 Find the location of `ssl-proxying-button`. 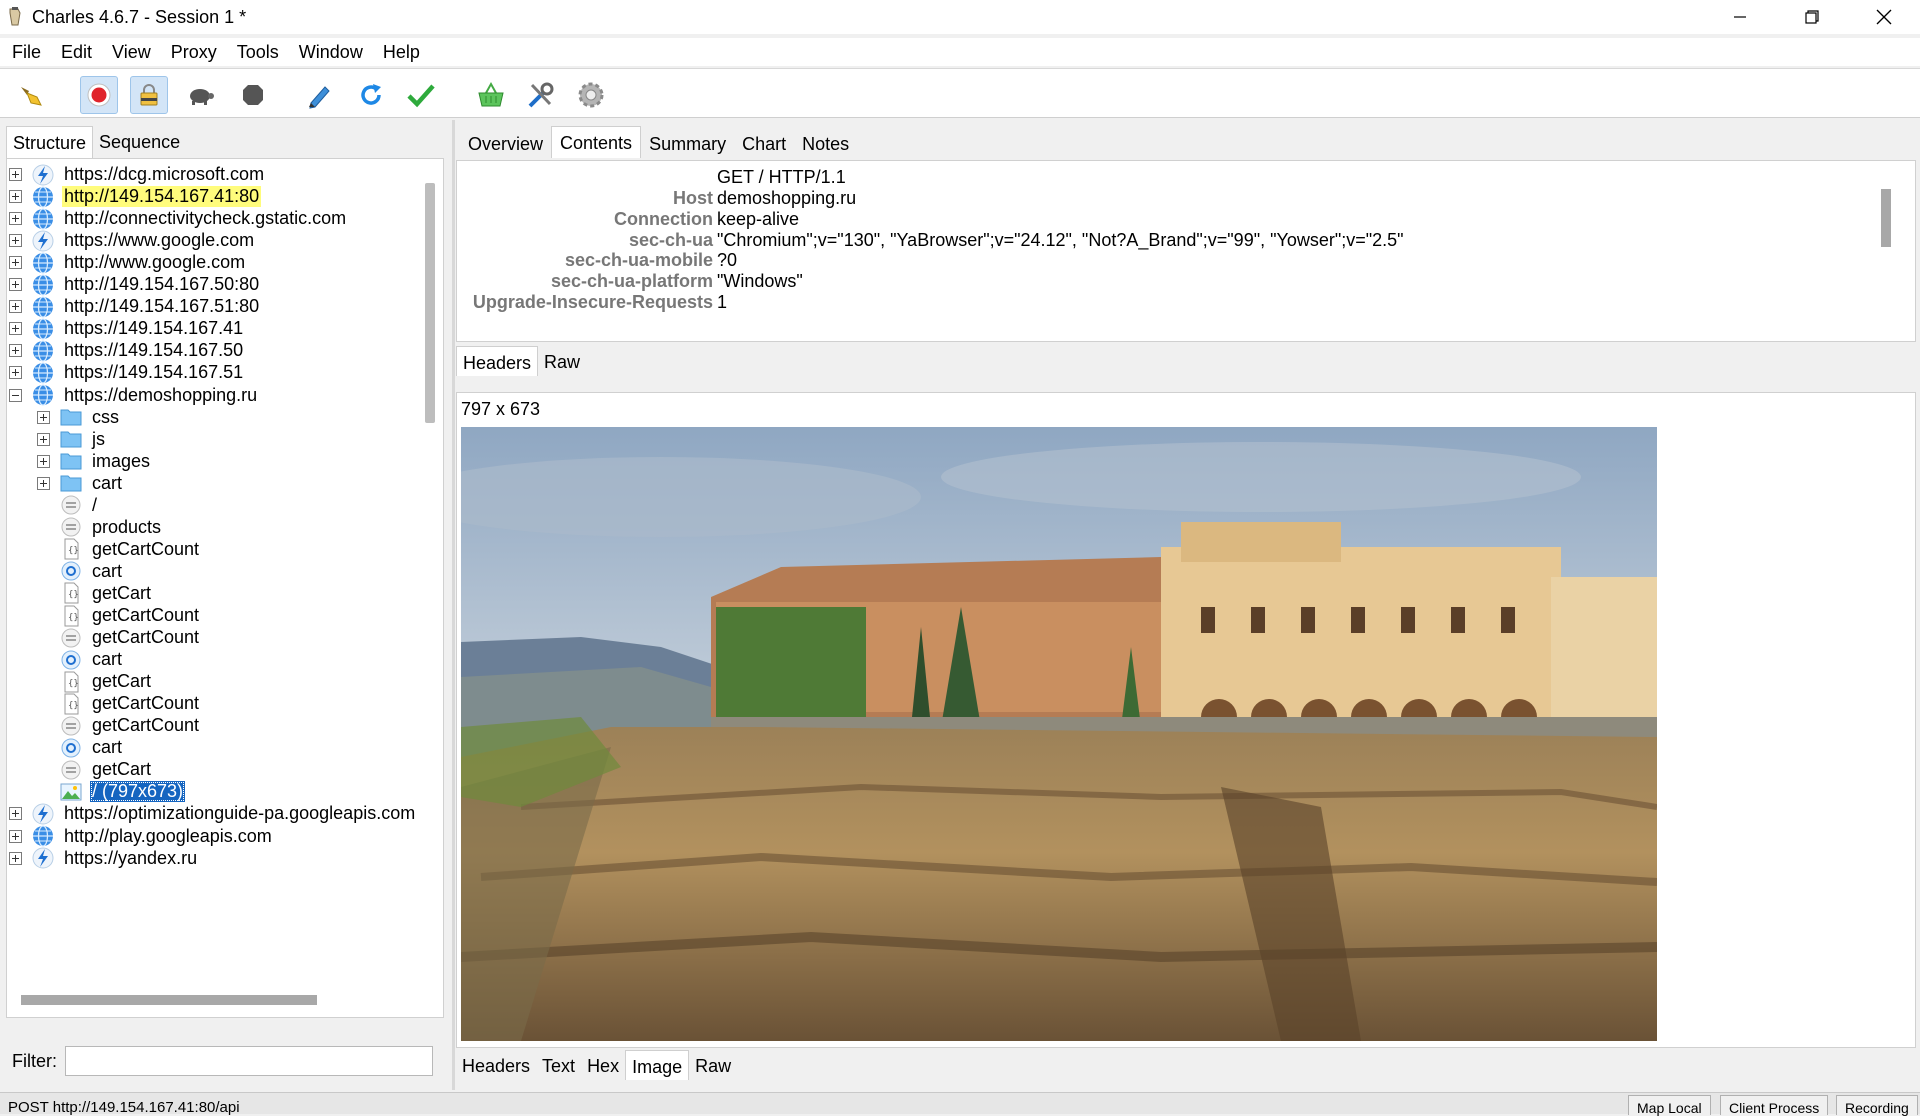

ssl-proxying-button is located at coordinates (149, 95).